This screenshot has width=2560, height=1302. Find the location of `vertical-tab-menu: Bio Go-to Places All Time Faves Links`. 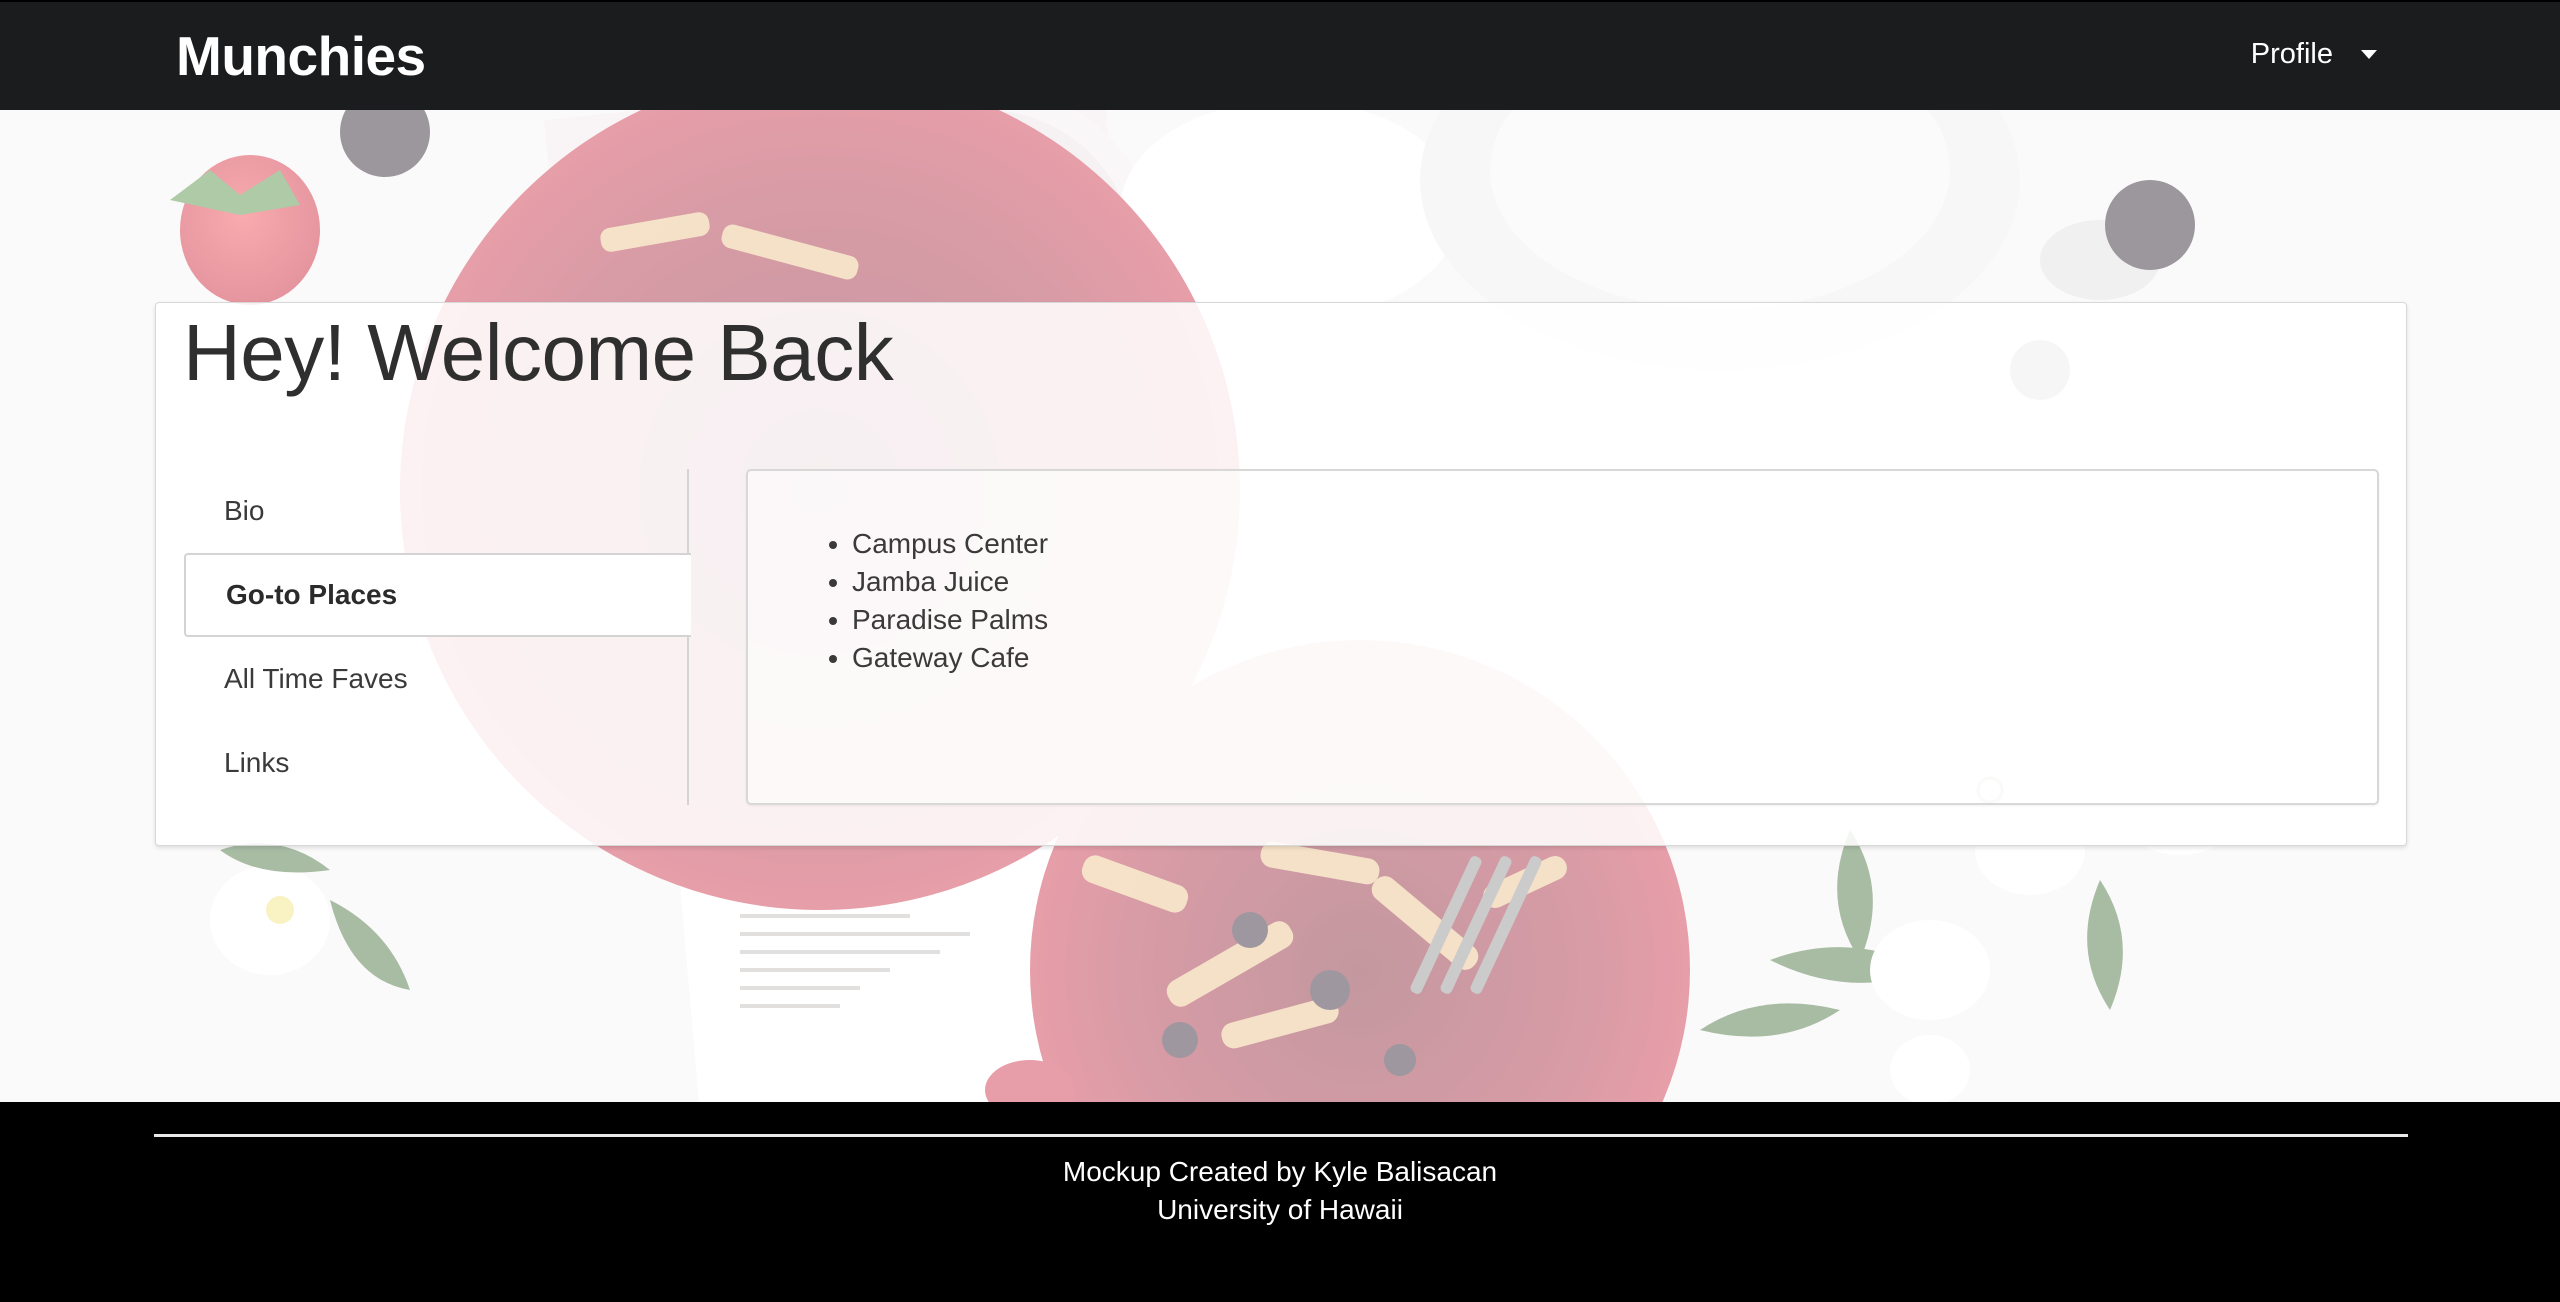

vertical-tab-menu: Bio Go-to Places All Time Faves Links is located at coordinates (437, 637).